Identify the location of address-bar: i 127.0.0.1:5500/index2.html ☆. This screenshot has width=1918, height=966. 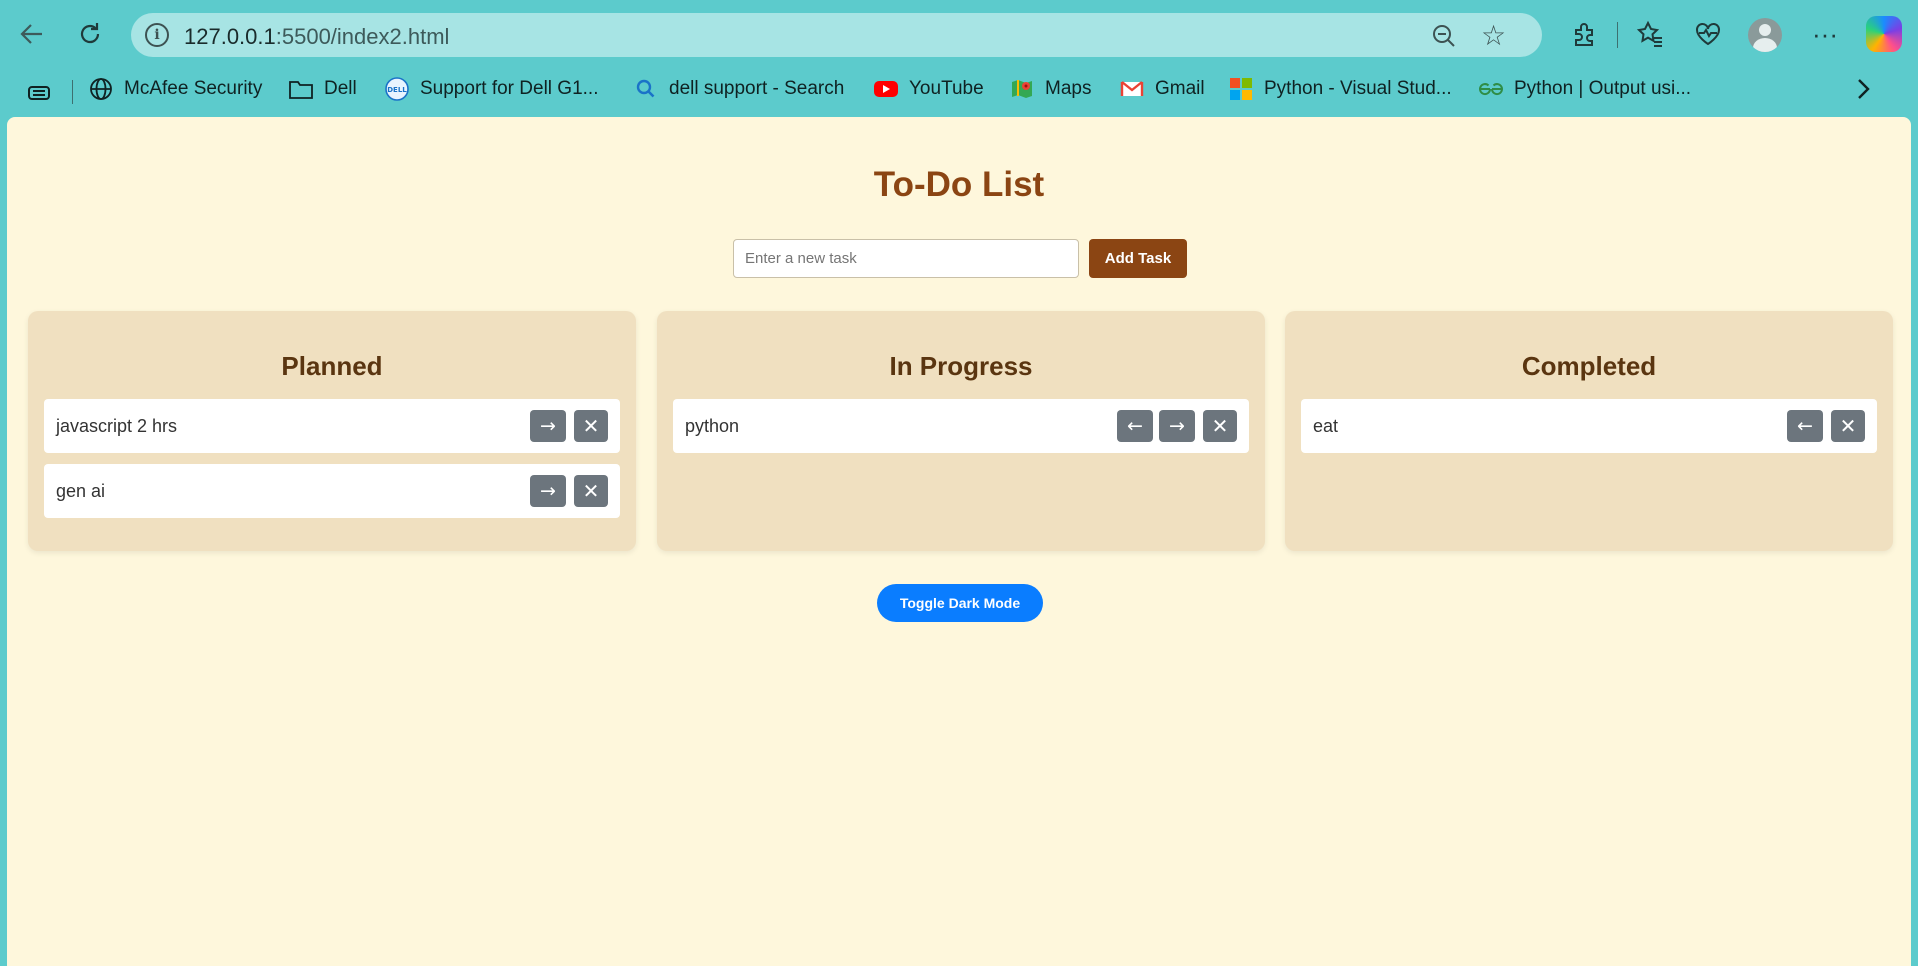
(836, 35).